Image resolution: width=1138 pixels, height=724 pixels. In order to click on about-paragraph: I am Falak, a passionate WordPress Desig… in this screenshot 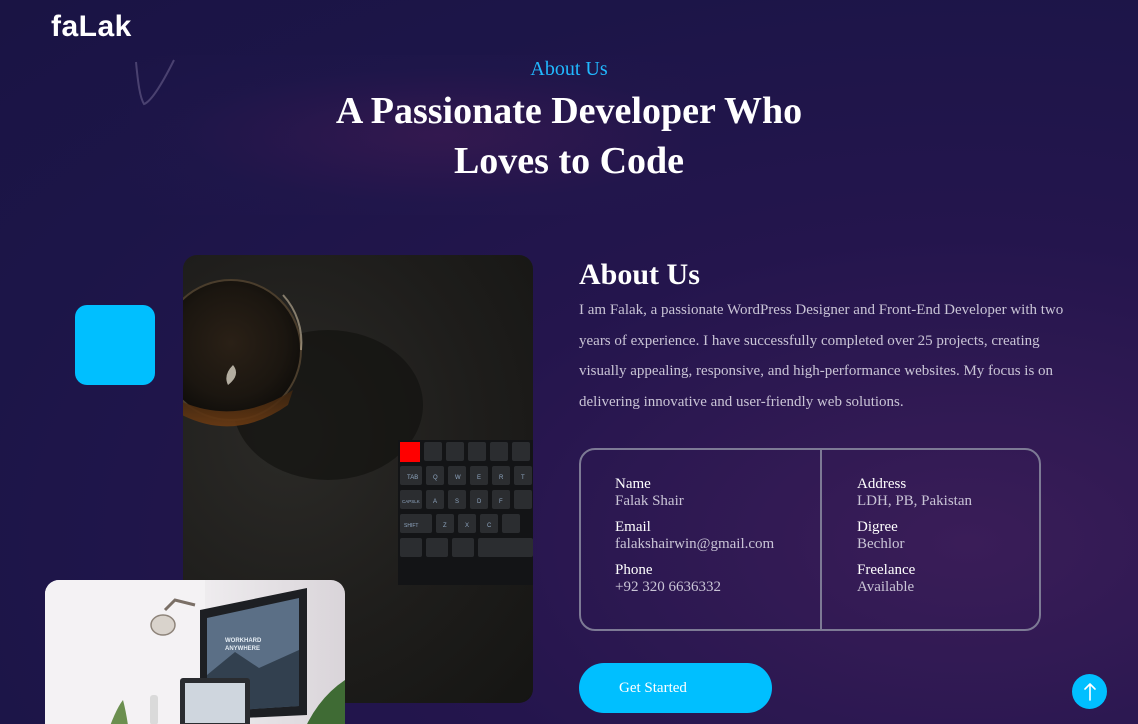, I will do `click(821, 356)`.